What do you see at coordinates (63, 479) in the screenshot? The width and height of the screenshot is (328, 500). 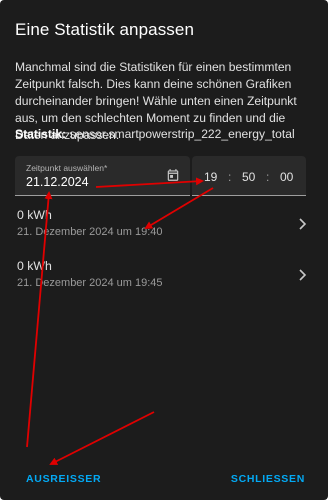 I see `outlier-button: AUSREISSER` at bounding box center [63, 479].